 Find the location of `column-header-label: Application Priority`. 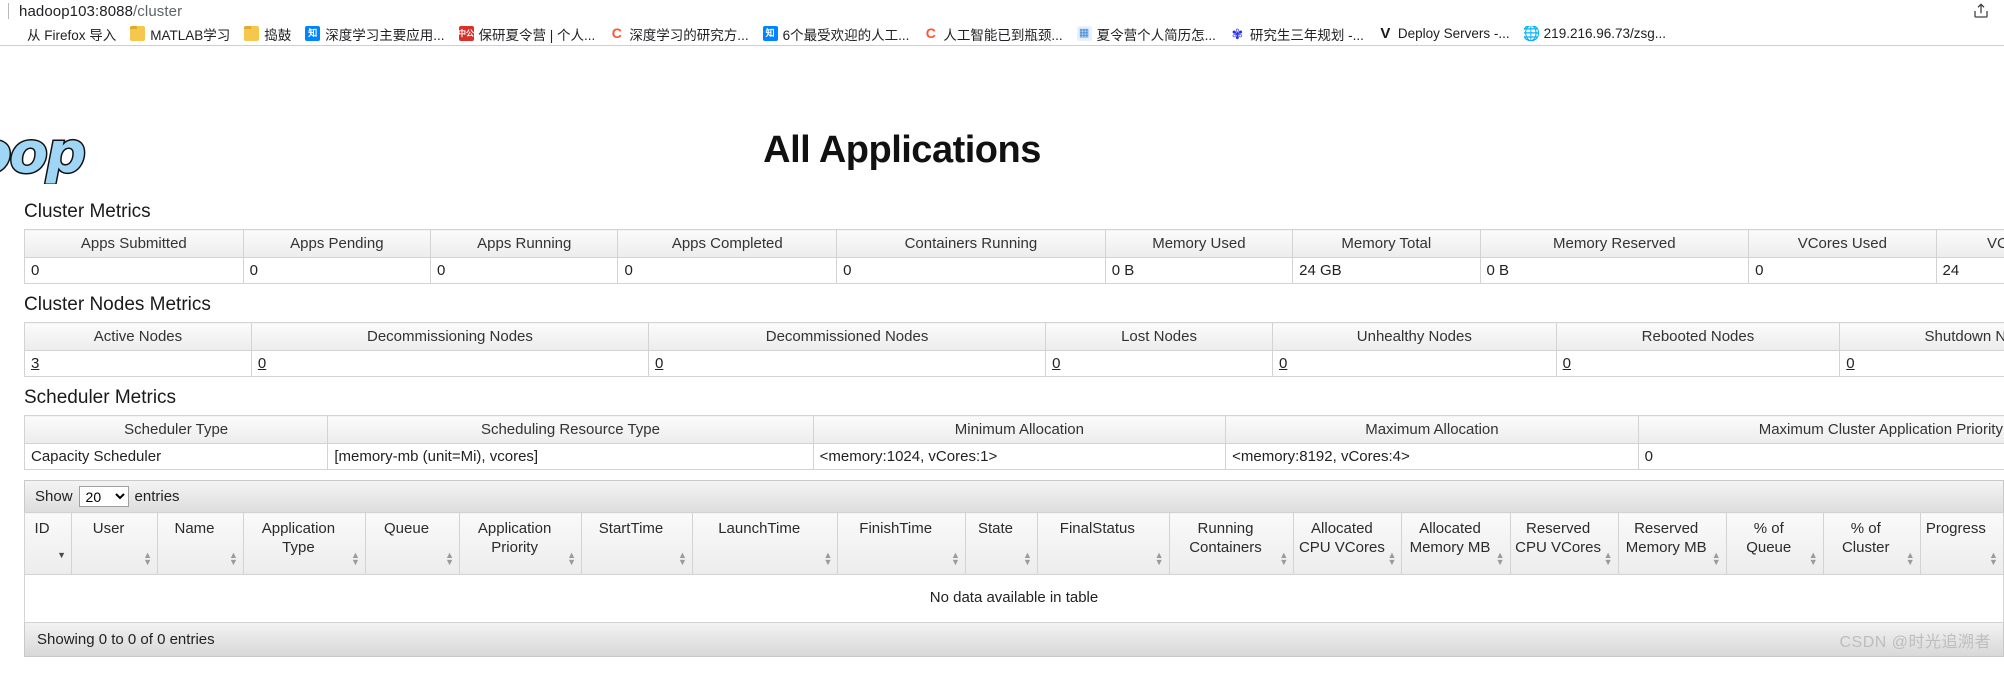

column-header-label: Application Priority is located at coordinates (514, 538).